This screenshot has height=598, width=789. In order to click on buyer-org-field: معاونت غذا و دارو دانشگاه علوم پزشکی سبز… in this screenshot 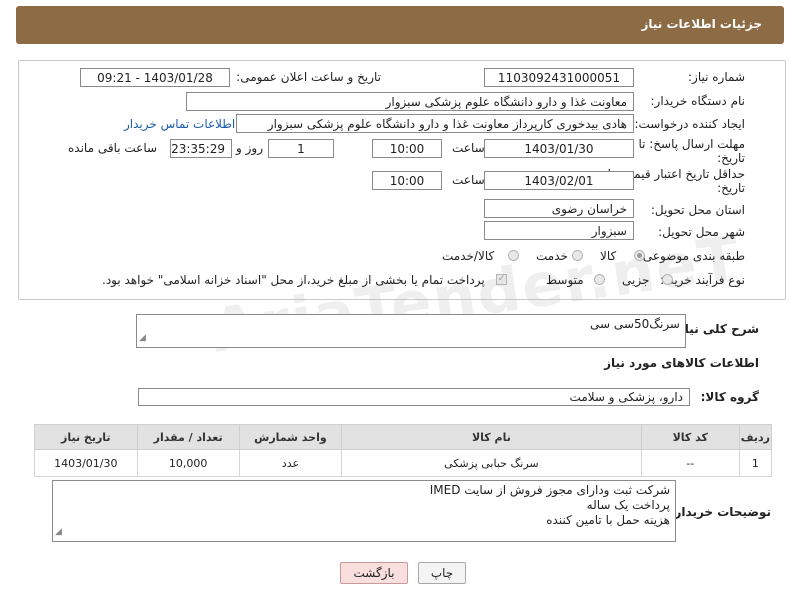, I will do `click(410, 101)`.